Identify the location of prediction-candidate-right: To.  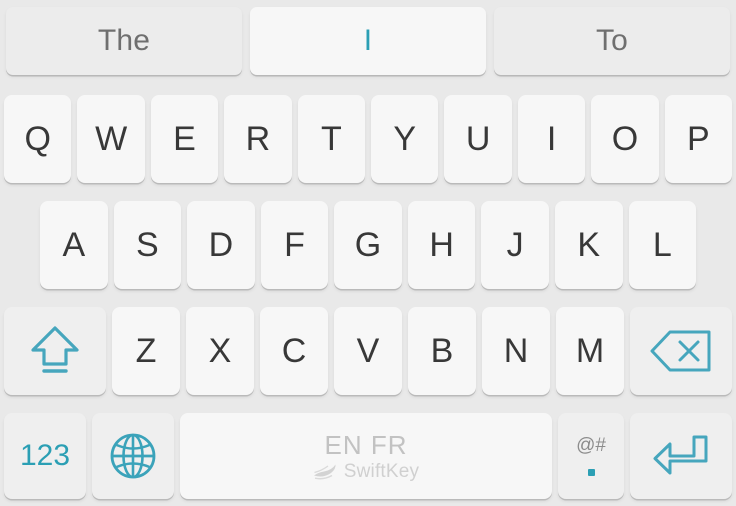
(612, 41).